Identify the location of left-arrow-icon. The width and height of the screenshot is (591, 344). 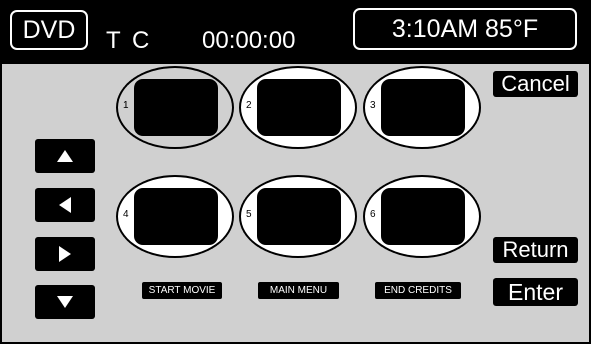
(65, 205).